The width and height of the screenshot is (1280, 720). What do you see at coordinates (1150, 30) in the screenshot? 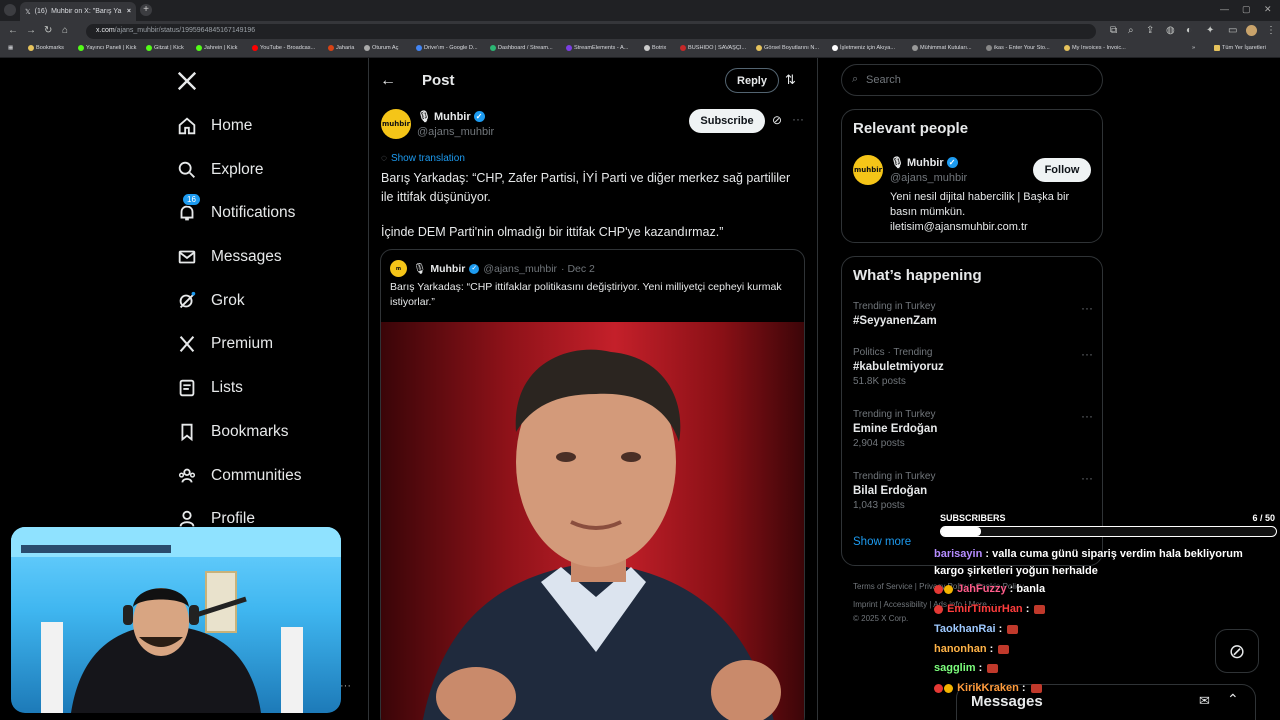
I see `share-icon: ⇪` at bounding box center [1150, 30].